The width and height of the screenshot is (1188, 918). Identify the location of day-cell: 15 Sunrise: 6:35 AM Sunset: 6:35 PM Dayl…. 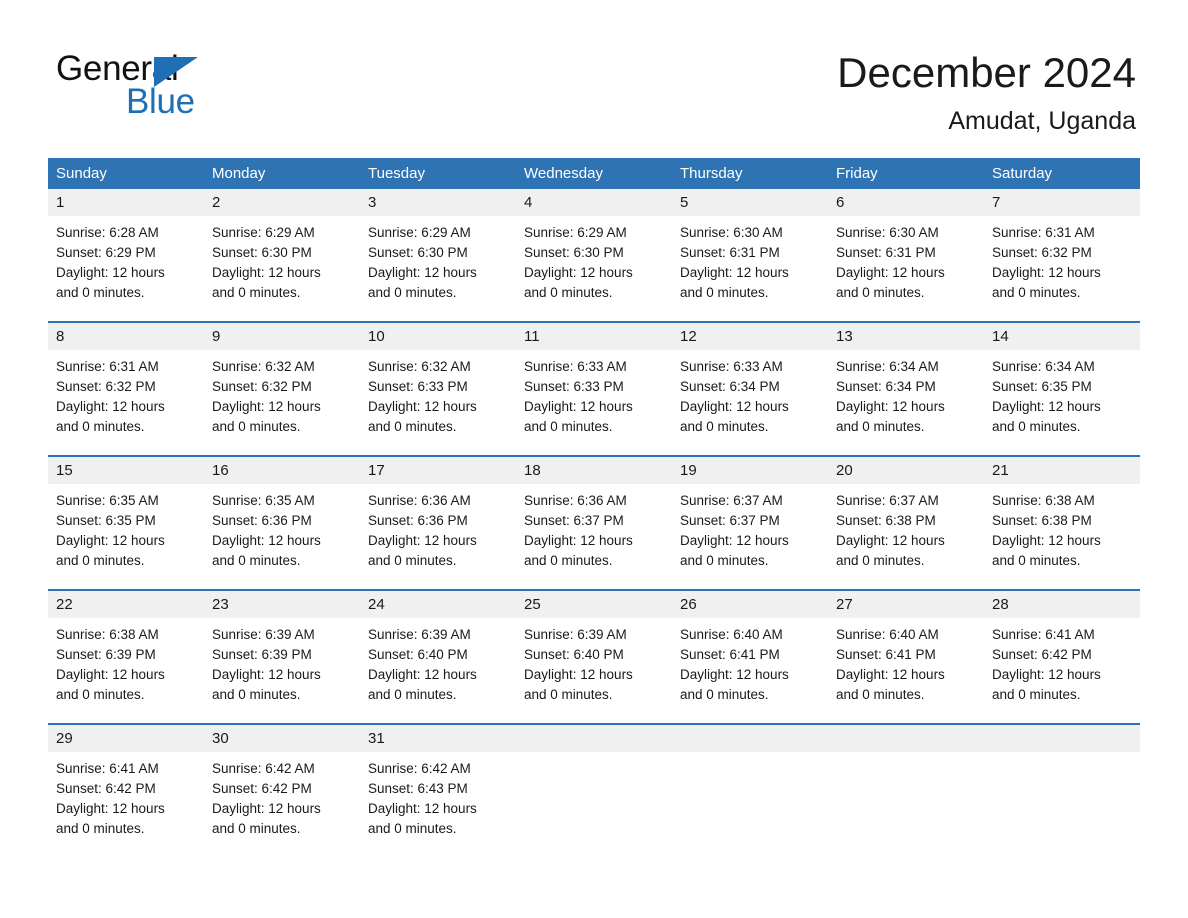
(126, 523).